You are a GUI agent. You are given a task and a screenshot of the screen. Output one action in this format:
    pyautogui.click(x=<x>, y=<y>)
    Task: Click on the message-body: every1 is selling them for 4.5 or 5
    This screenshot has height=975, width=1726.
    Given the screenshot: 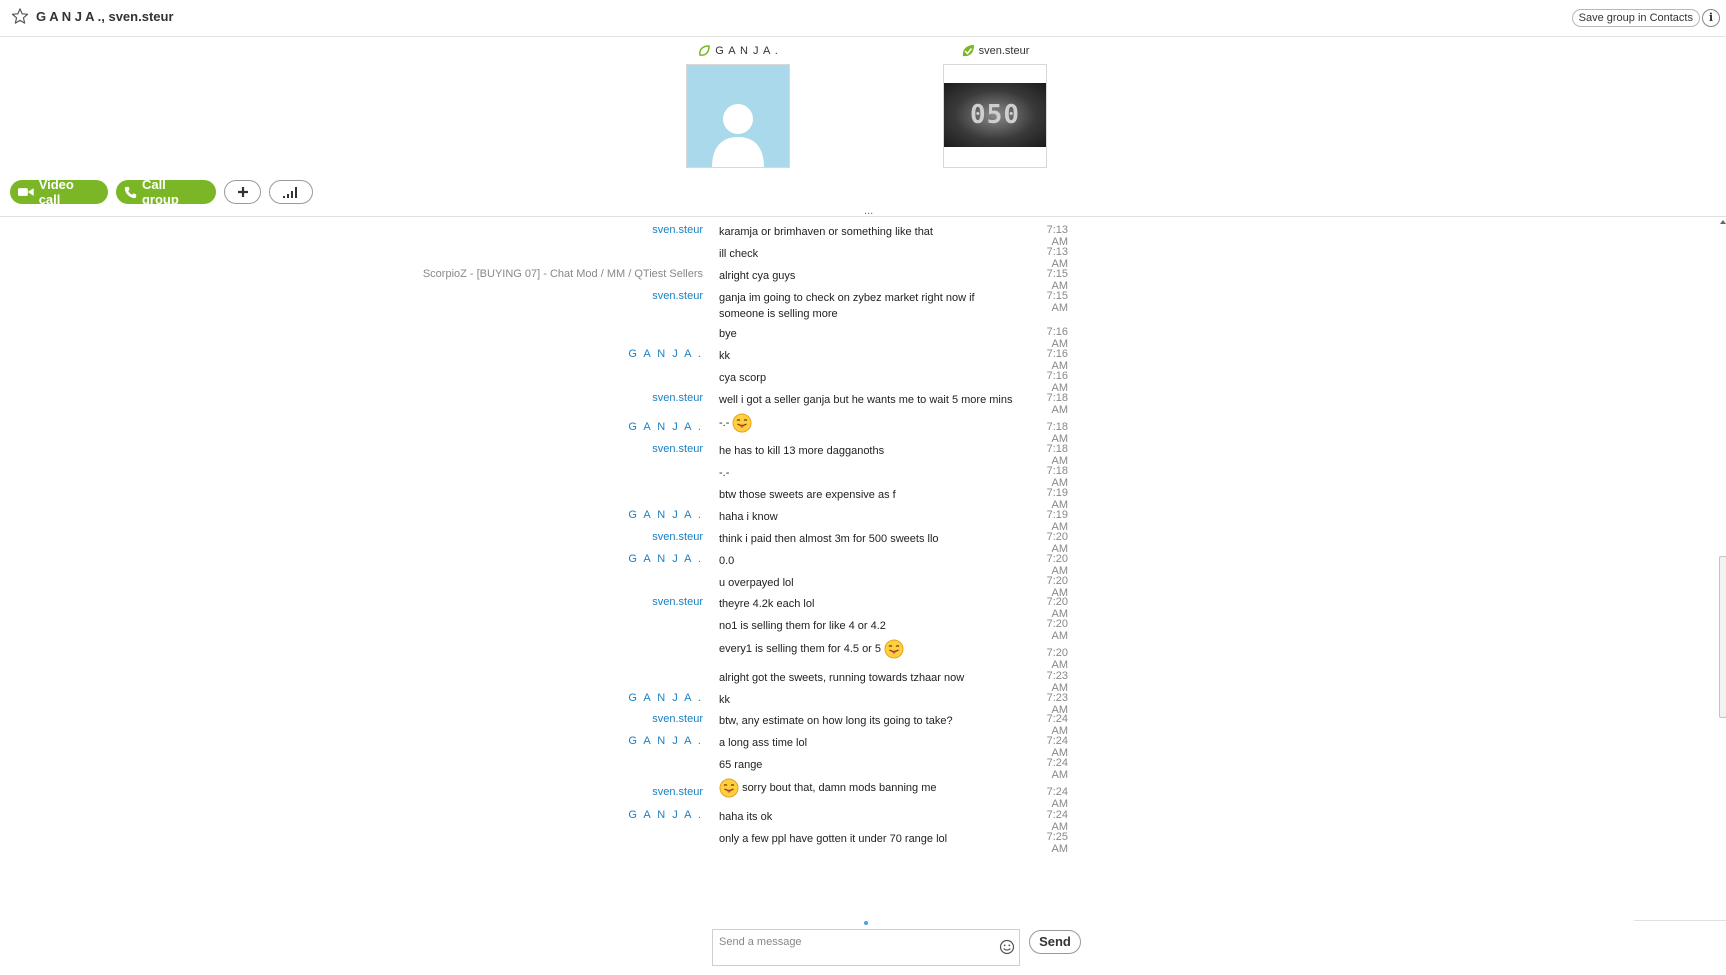 What is the action you would take?
    pyautogui.click(x=800, y=648)
    